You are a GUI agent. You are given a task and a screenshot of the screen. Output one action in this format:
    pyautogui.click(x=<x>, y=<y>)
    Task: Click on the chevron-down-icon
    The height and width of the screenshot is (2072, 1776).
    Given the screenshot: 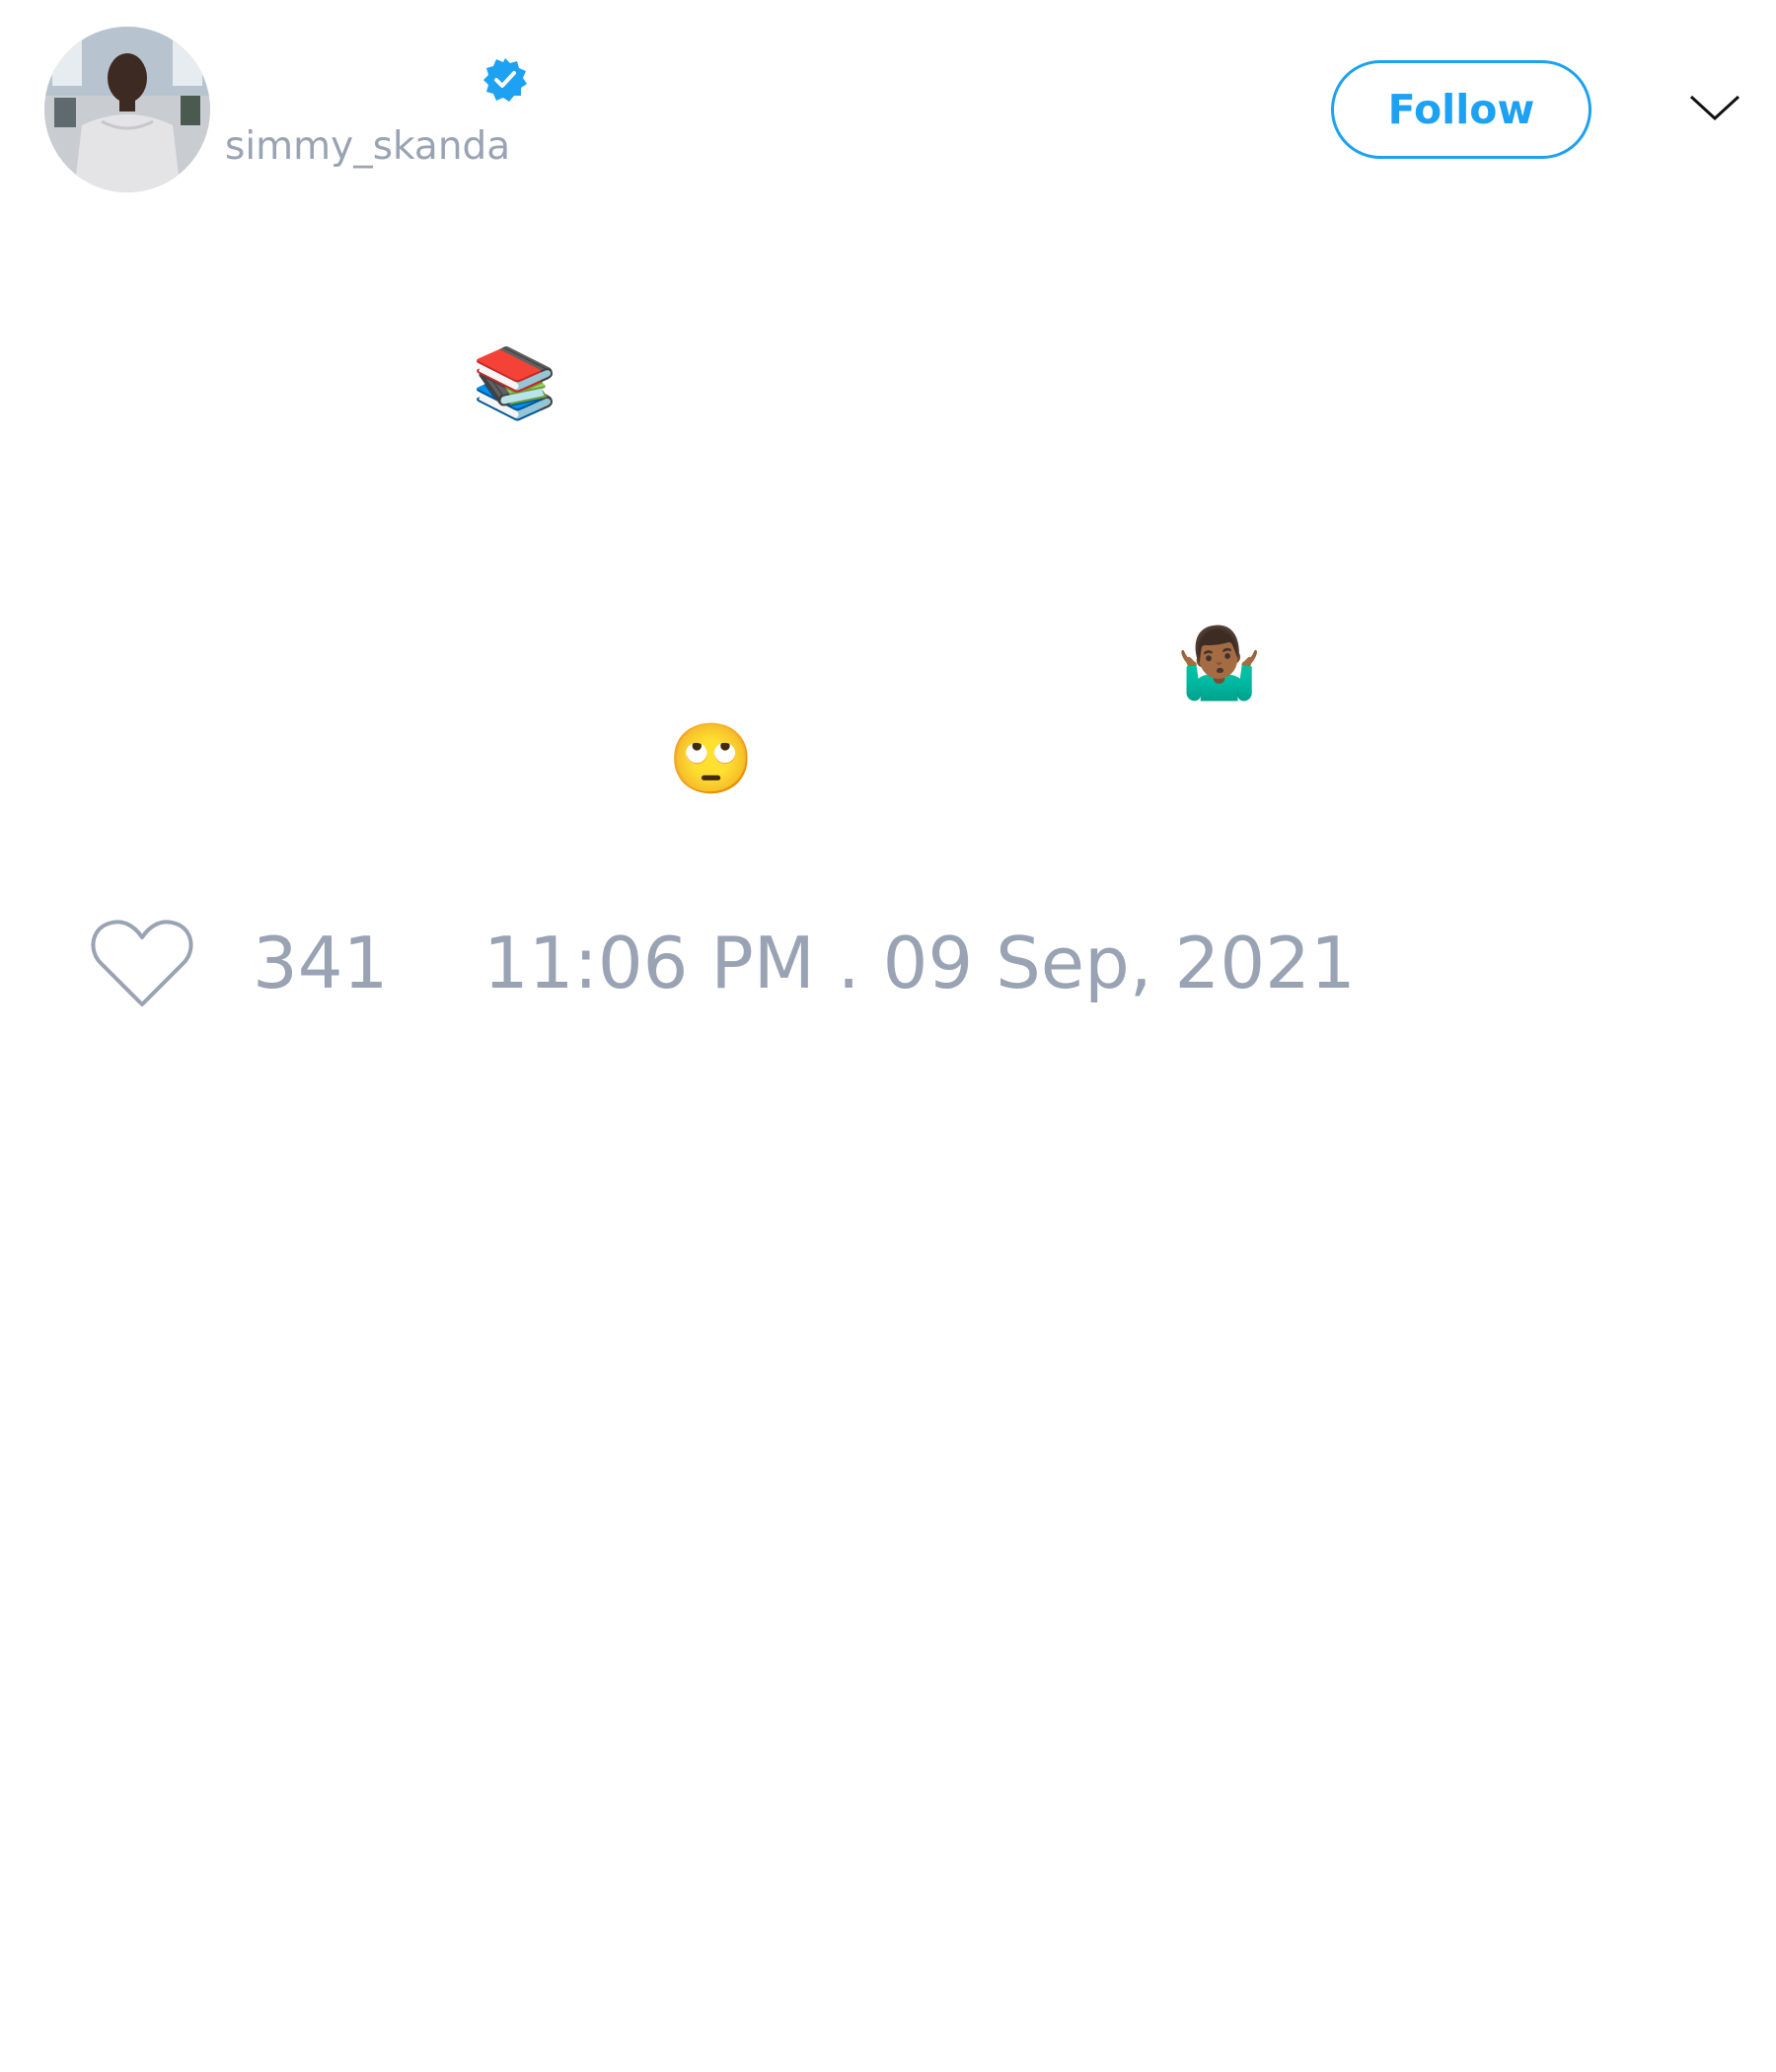 What is the action you would take?
    pyautogui.click(x=1714, y=109)
    